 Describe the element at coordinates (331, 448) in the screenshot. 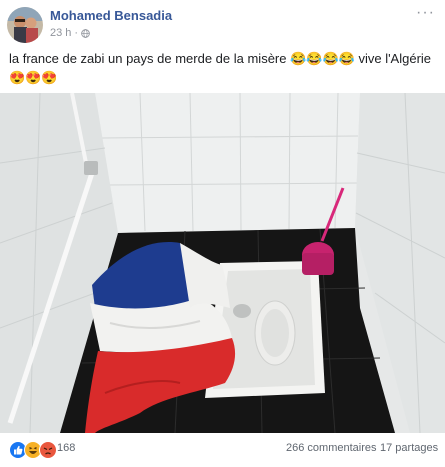

I see `comments-count: 266 commentaires` at that location.